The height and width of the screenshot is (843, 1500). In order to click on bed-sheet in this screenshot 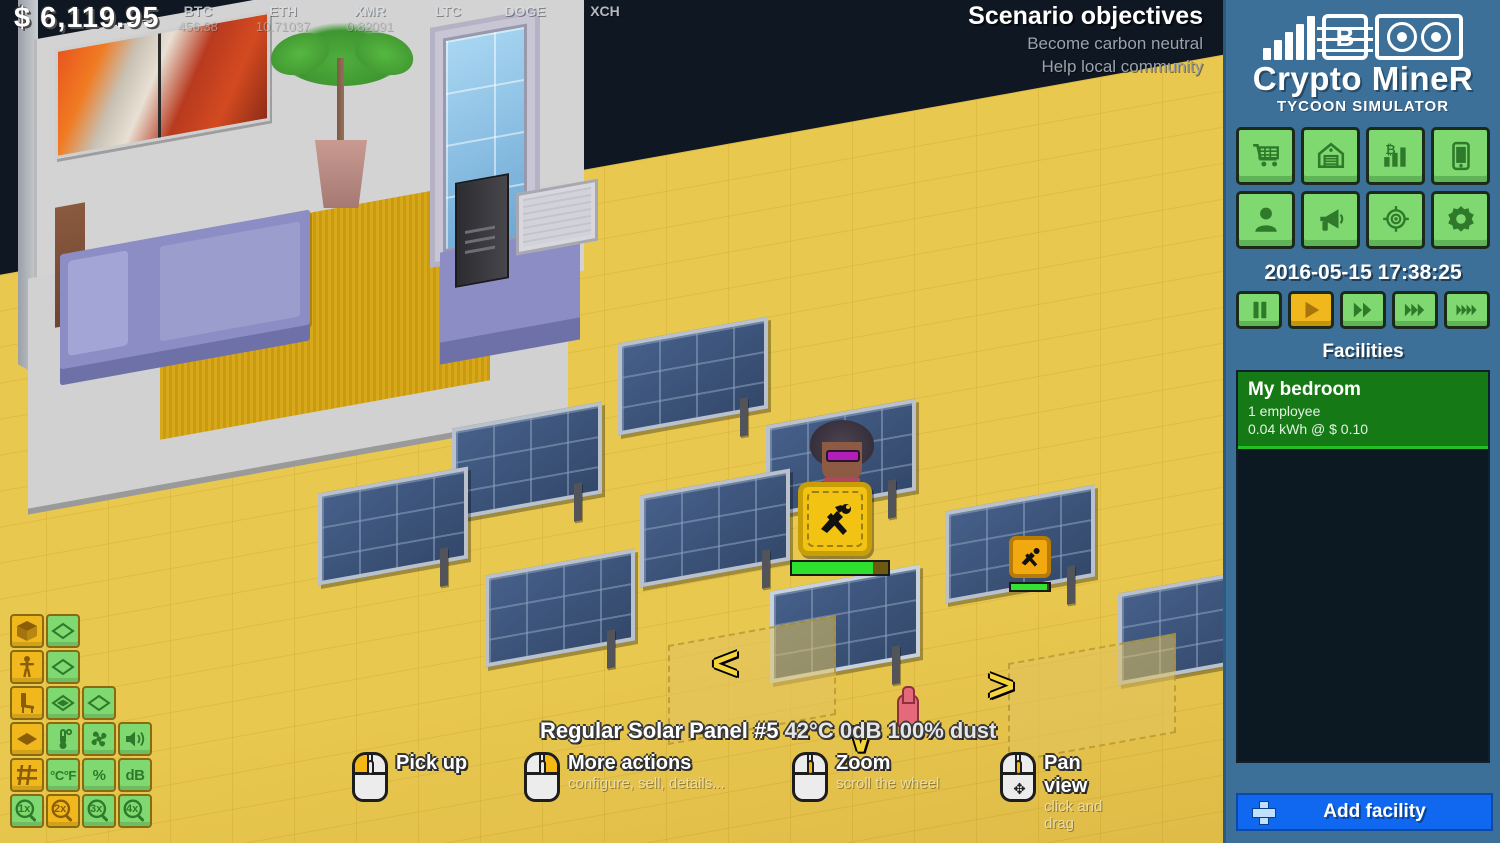, I will do `click(230, 281)`.